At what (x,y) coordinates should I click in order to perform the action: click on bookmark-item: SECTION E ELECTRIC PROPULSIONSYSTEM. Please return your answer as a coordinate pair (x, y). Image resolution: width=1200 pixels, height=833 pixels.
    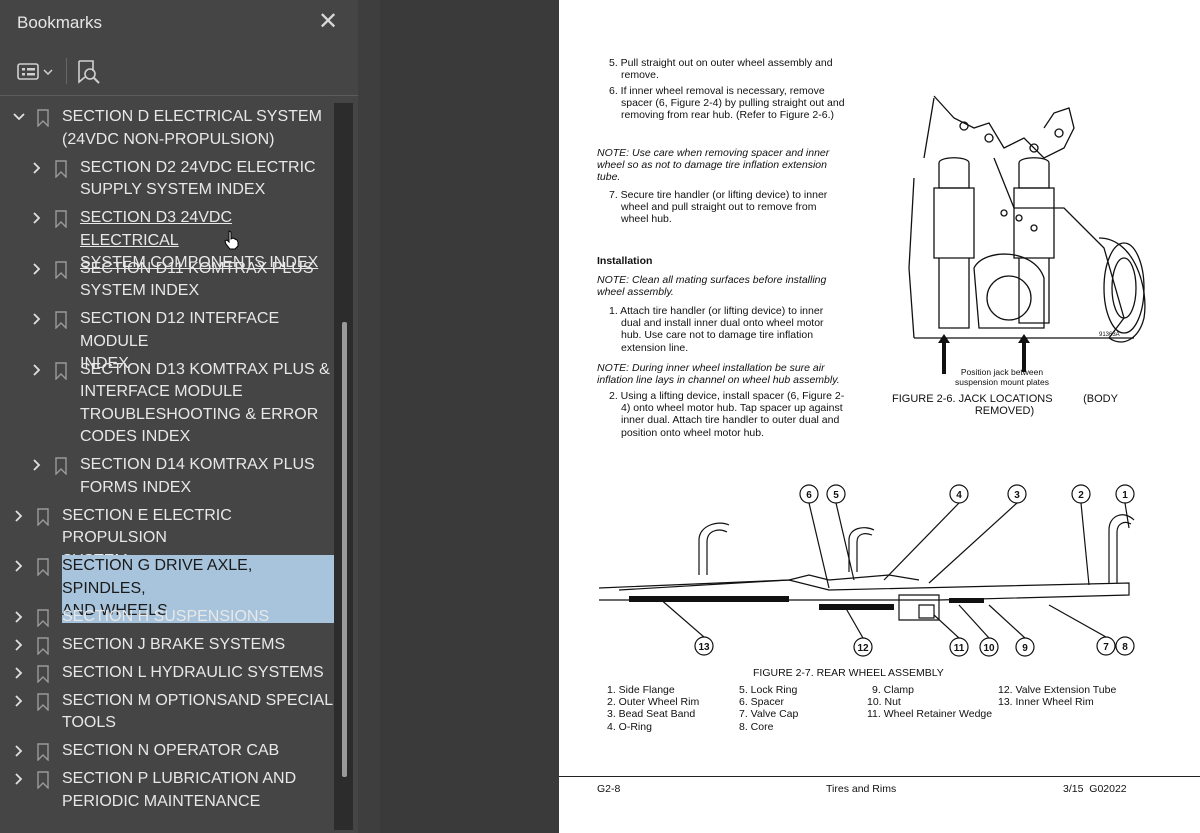
    Looking at the image, I should click on (167, 537).